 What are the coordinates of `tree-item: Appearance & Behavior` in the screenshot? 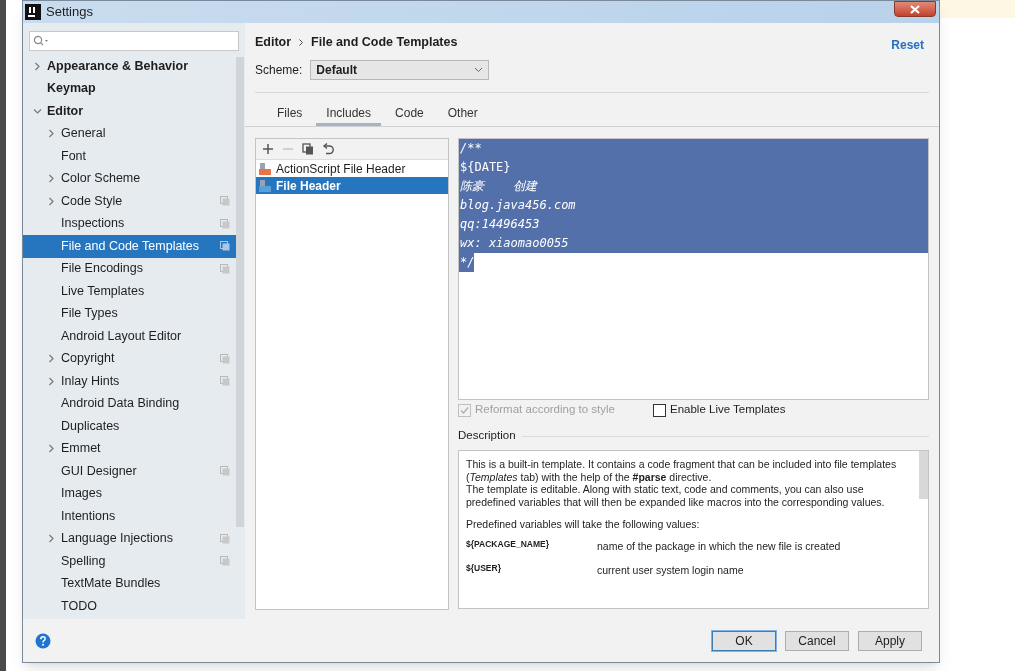 It's located at (129, 66).